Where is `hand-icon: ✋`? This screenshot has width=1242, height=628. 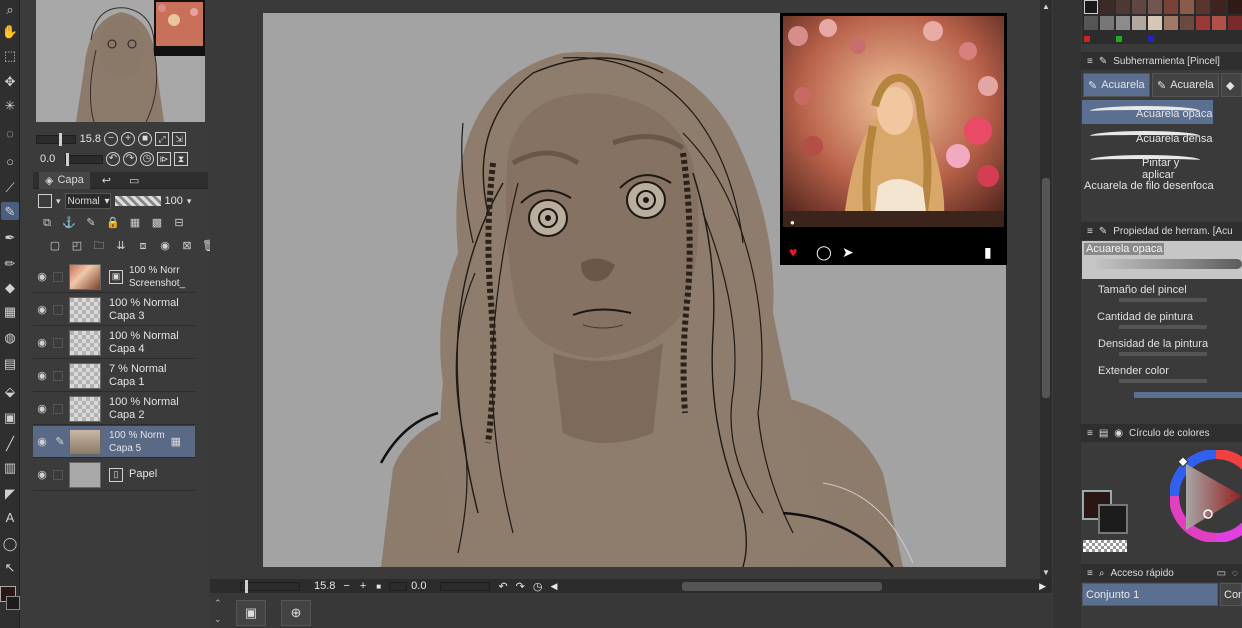
hand-icon: ✋ is located at coordinates (10, 31).